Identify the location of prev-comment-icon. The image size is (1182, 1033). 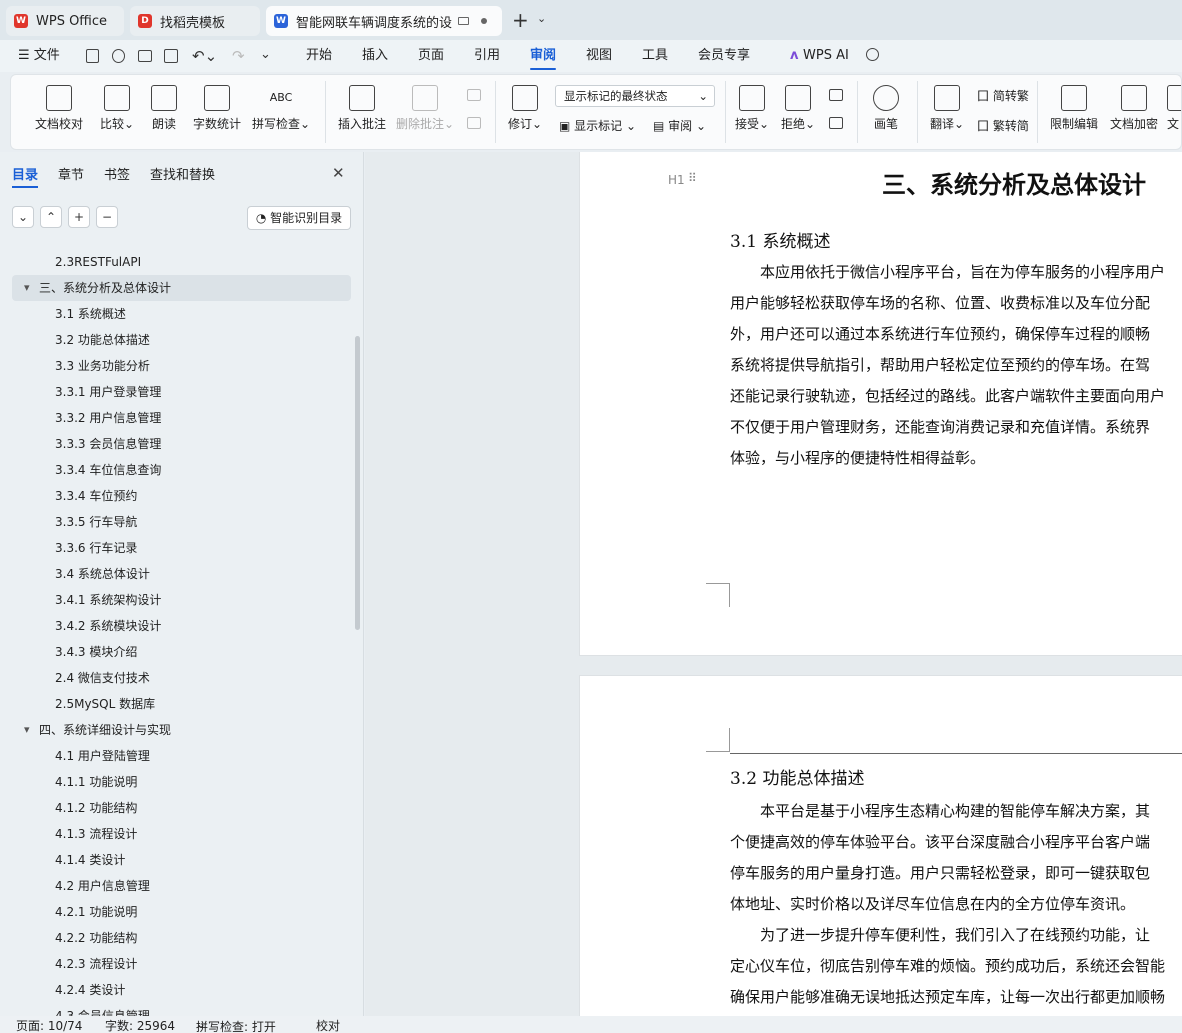
(474, 95).